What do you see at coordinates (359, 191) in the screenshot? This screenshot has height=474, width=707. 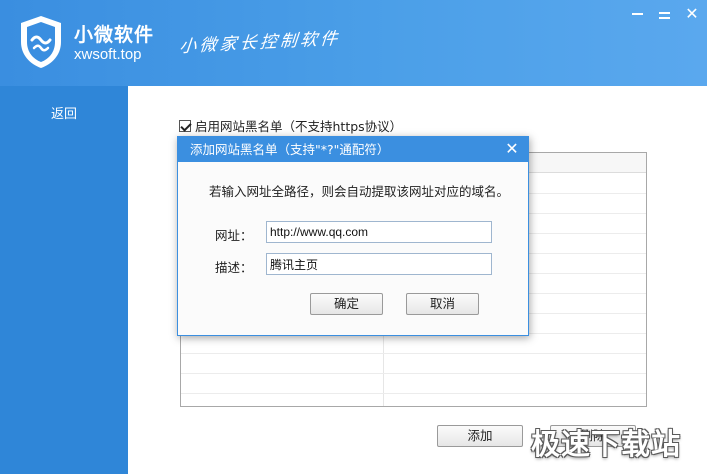 I see `dialog-hint: 若输入网址全路径，则会自动提取该网址对应的域名。` at bounding box center [359, 191].